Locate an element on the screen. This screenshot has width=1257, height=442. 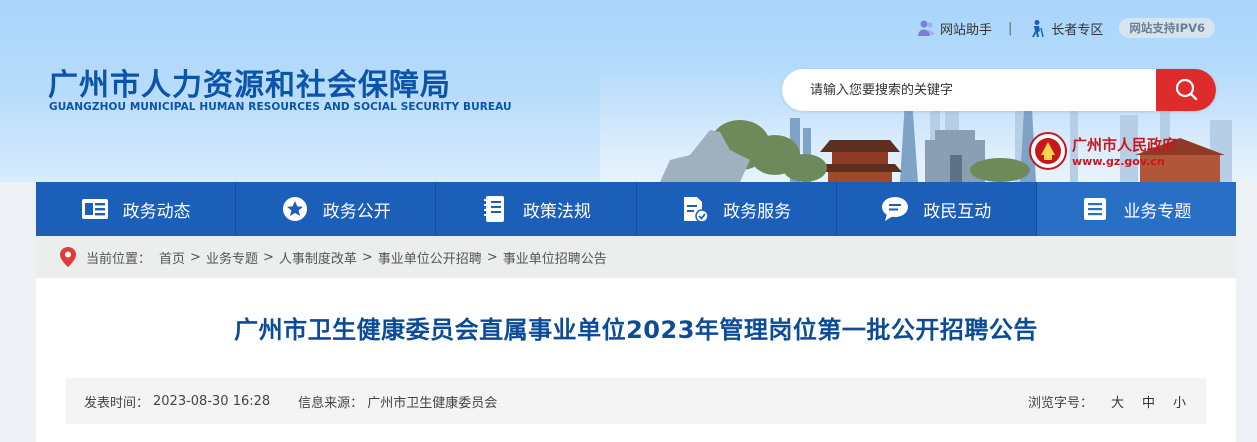
gov-logo-text: 广州市人民政府 www.gz.gov.cn is located at coordinates (1124, 151).